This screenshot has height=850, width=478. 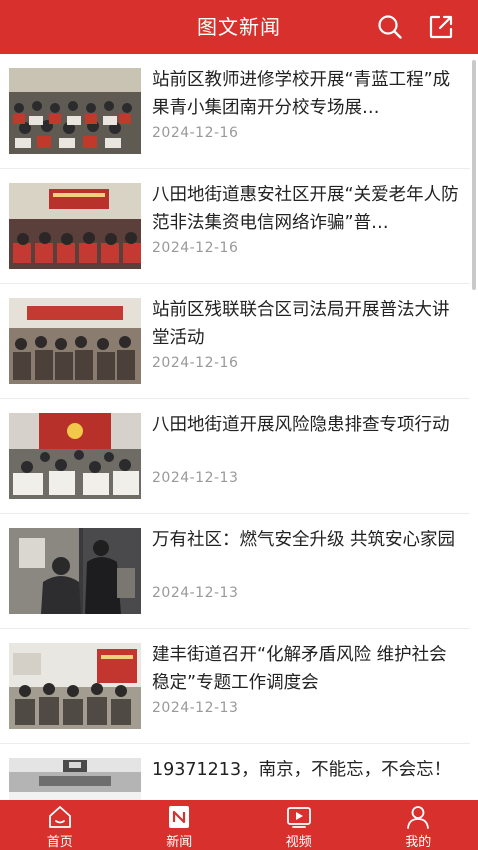 What do you see at coordinates (301, 425) in the screenshot?
I see `news-title: 八田地街道开展风险隐患排查专项行动` at bounding box center [301, 425].